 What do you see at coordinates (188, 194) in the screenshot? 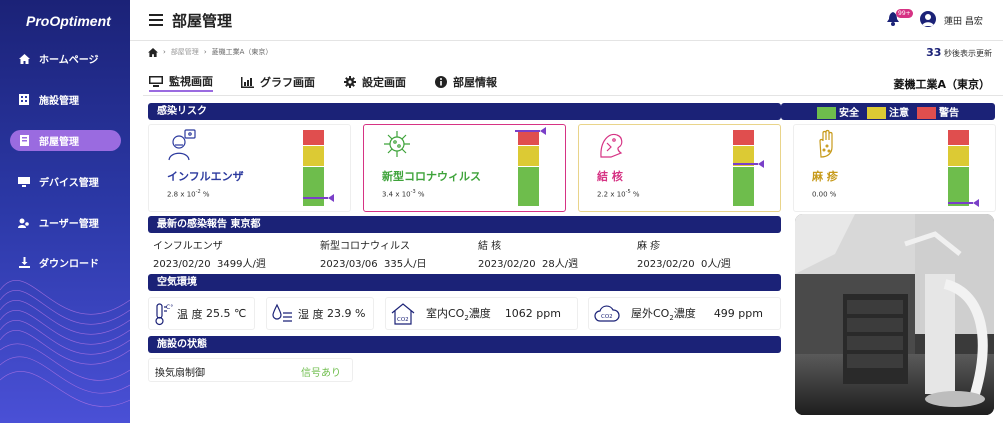
I see `risk-value: 2.8 x 10-2 %` at bounding box center [188, 194].